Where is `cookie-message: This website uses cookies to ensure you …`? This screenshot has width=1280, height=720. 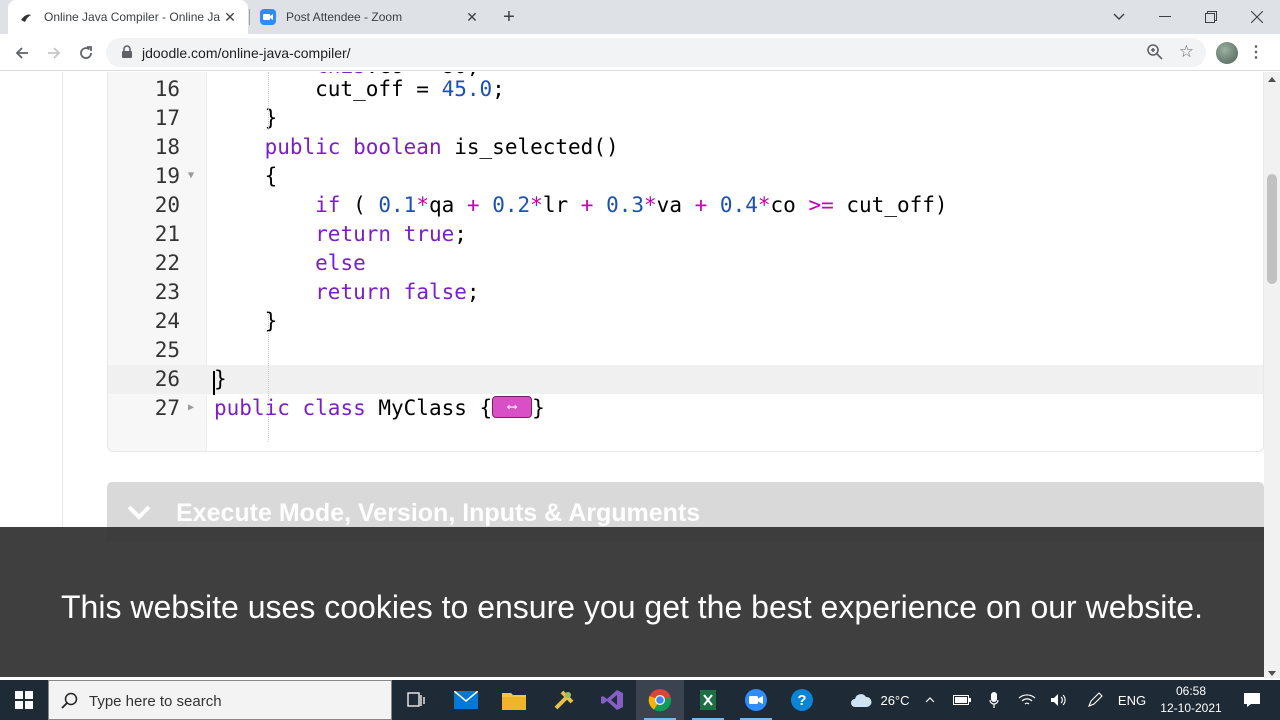 cookie-message: This website uses cookies to ensure you … is located at coordinates (632, 607).